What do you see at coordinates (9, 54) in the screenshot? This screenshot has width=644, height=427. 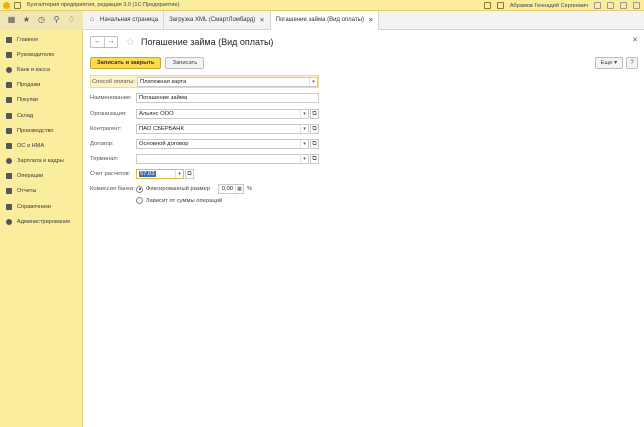 I see `chart-icon` at bounding box center [9, 54].